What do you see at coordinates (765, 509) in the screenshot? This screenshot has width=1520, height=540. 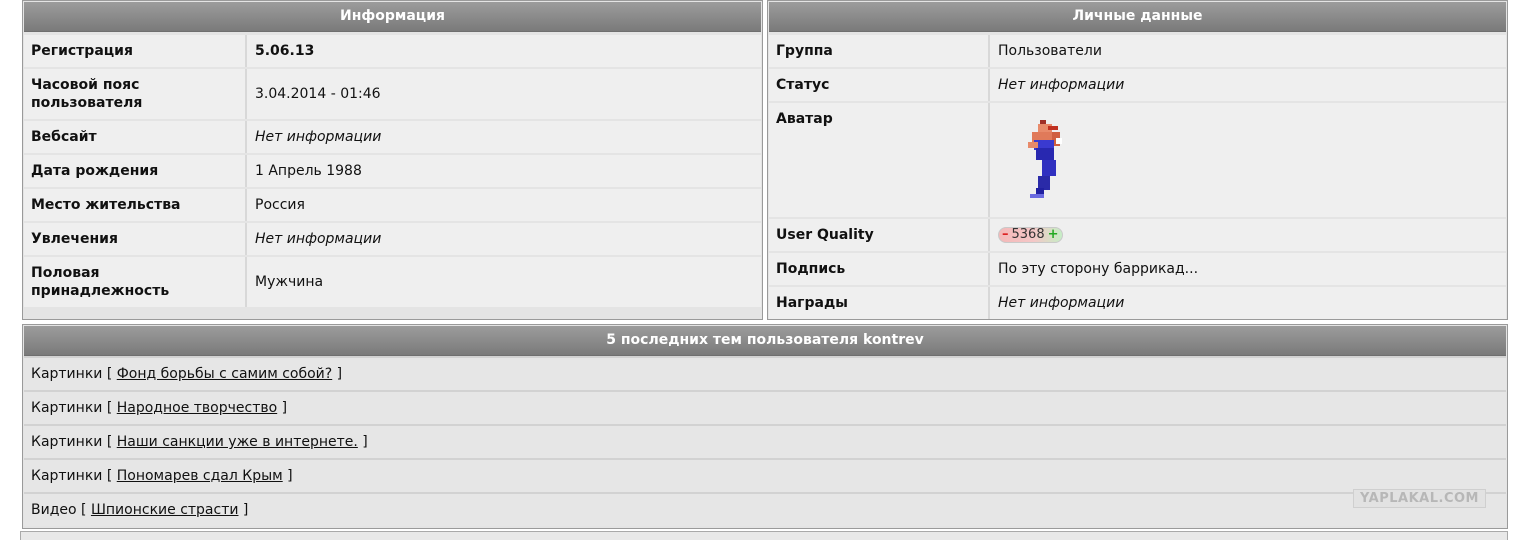 I see `topic-item: Видео [ Шпионские страсти ]` at bounding box center [765, 509].